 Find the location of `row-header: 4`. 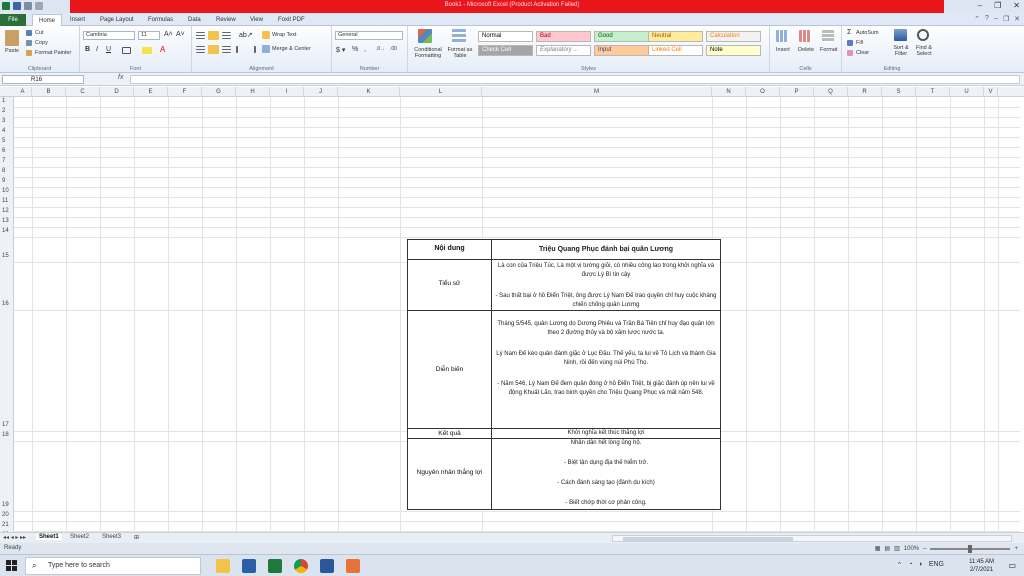

row-header: 4 is located at coordinates (7, 131).